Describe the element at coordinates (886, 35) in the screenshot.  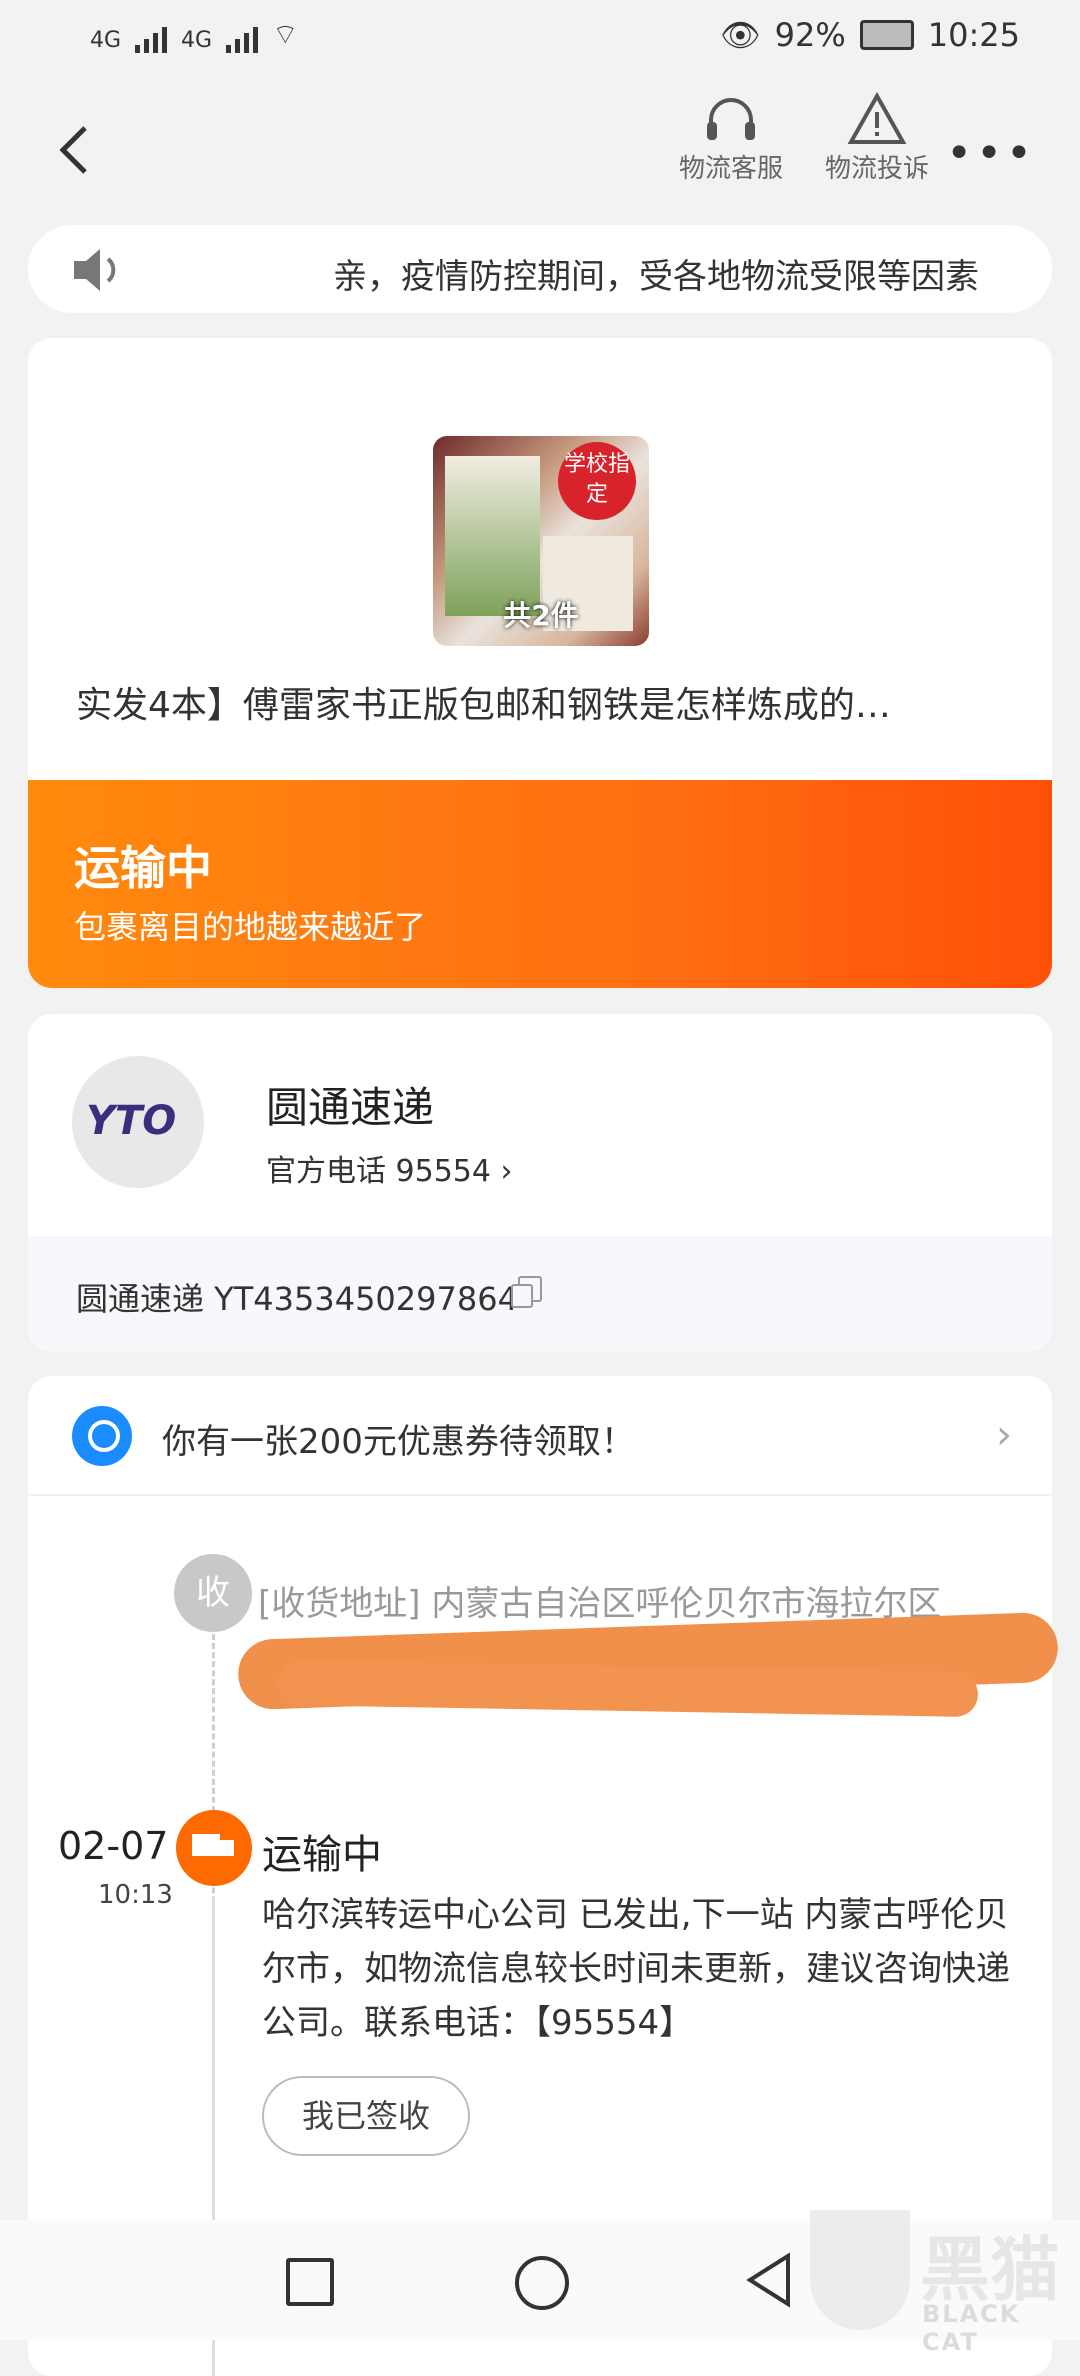
I see `battery-icon` at that location.